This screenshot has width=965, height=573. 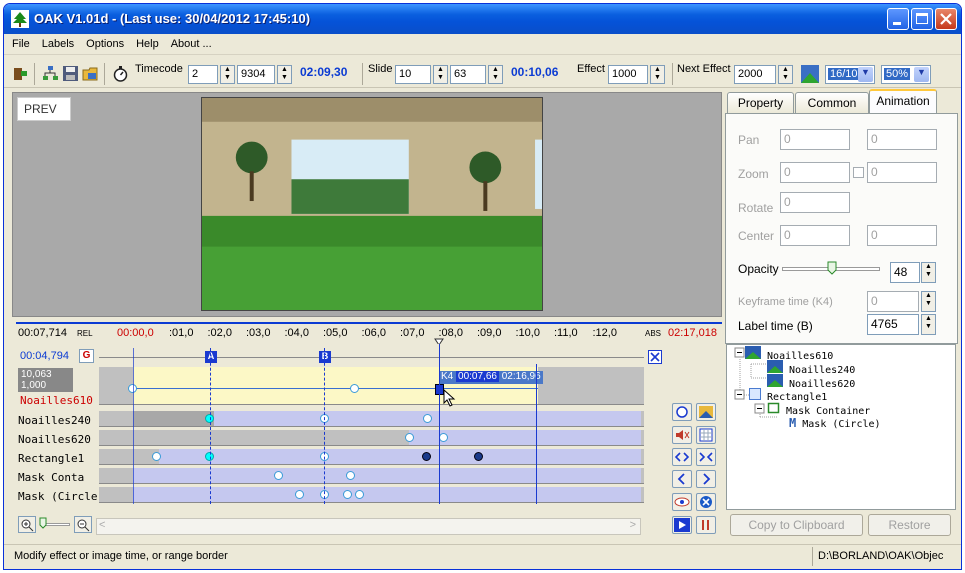 I want to click on next-effect-spinner: ▲ ▼, so click(x=785, y=74).